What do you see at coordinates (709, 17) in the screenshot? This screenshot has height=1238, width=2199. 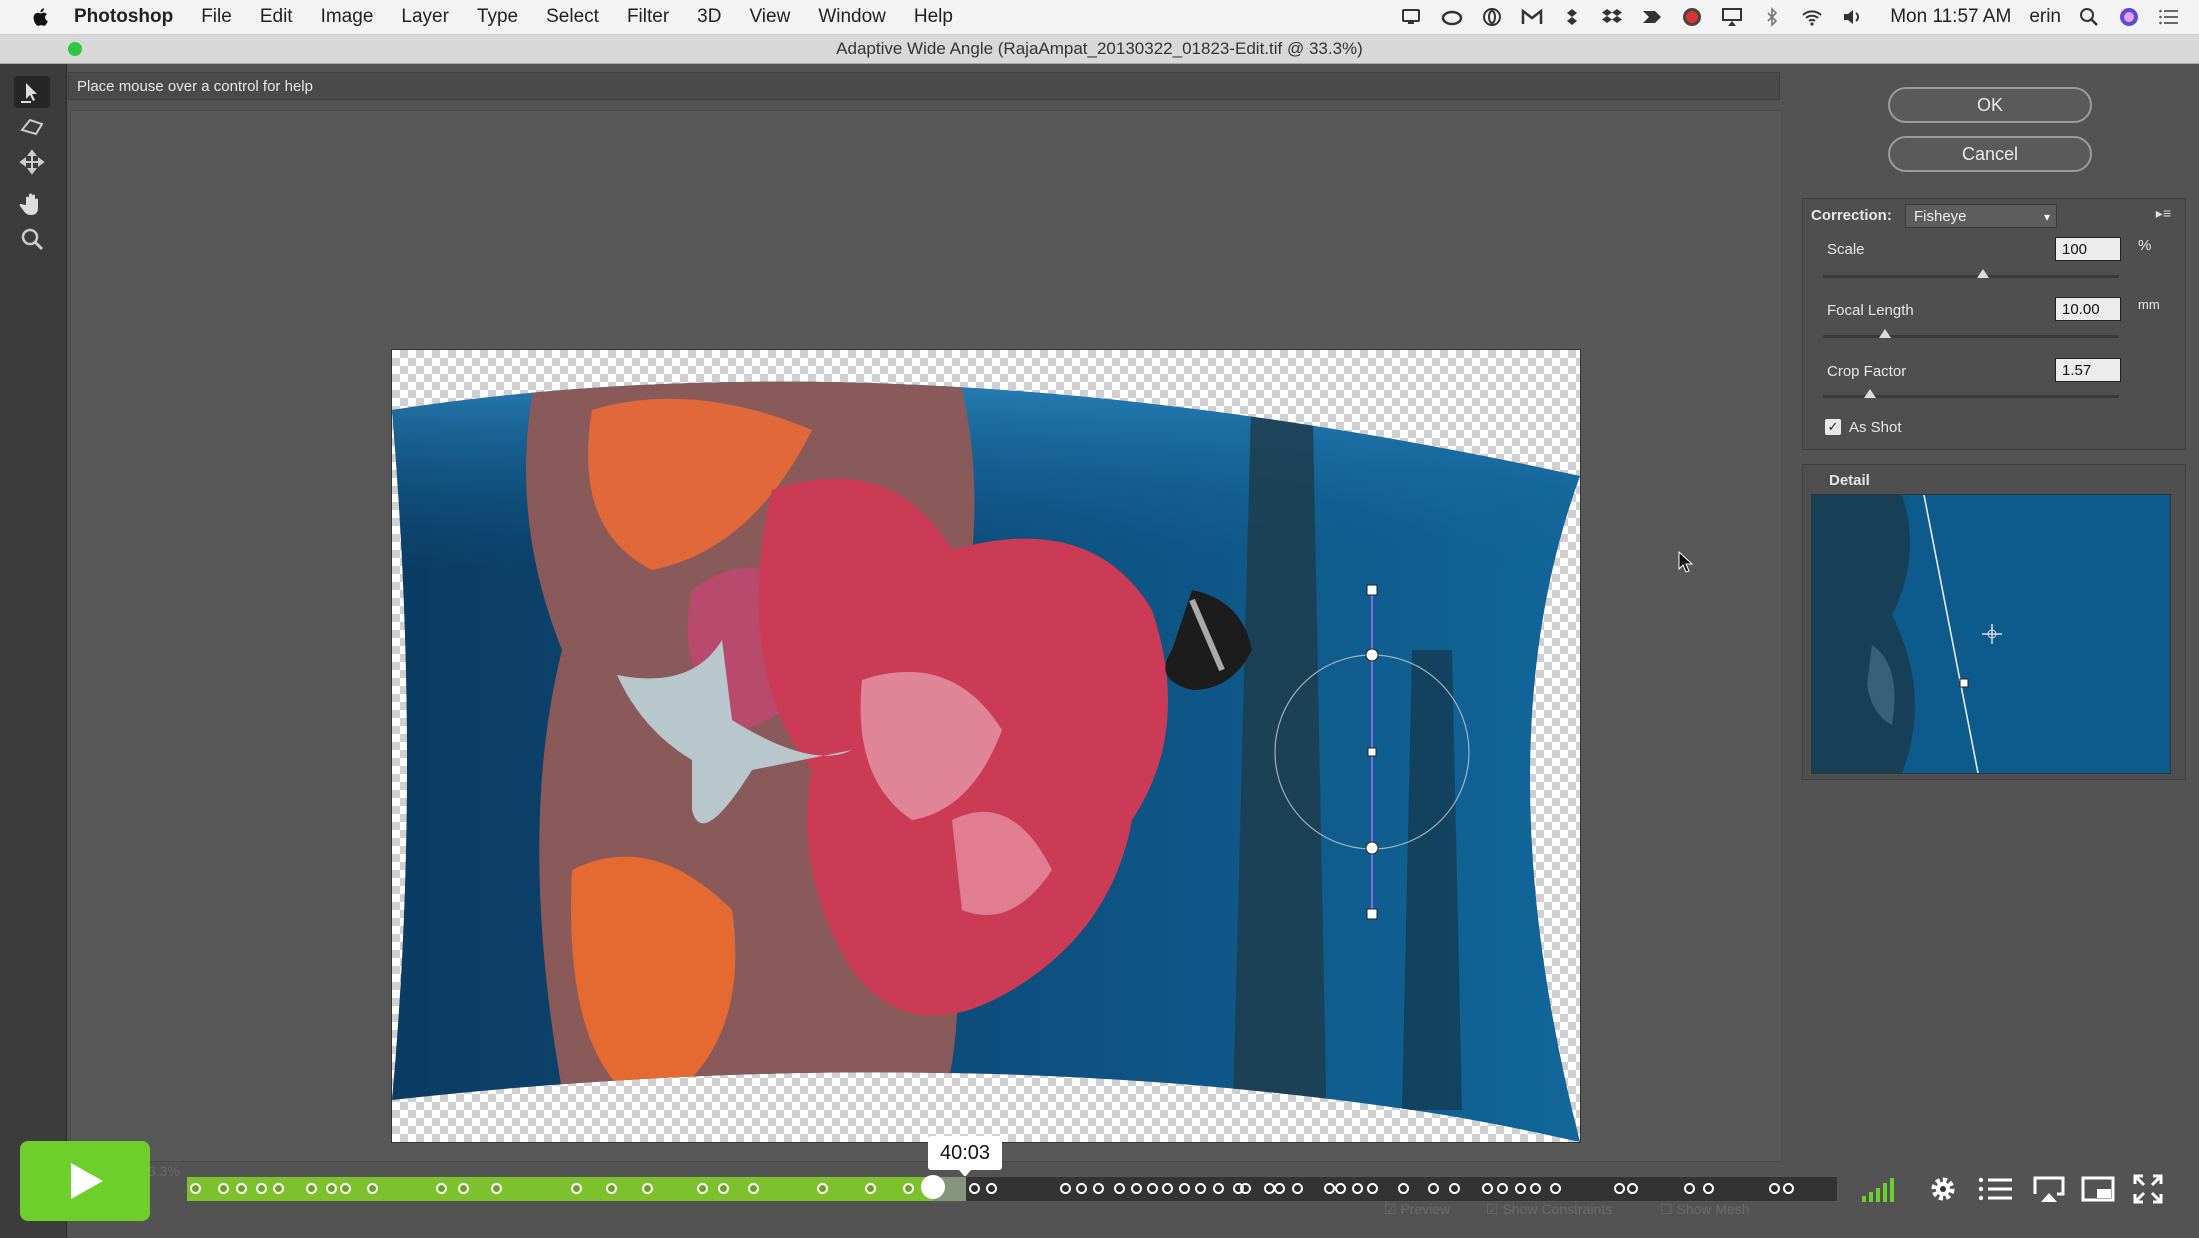 I see `menu-3d: 3D` at bounding box center [709, 17].